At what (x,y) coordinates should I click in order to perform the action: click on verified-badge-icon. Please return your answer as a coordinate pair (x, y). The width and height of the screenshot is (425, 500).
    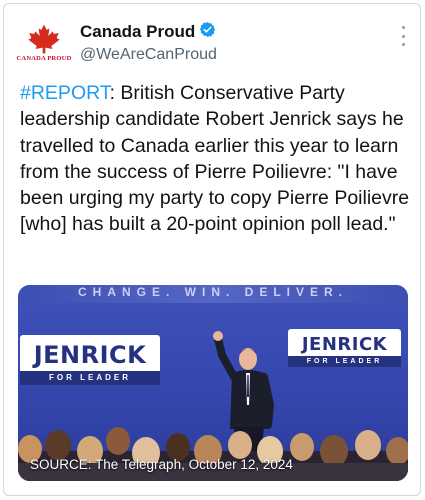
    Looking at the image, I should click on (207, 32).